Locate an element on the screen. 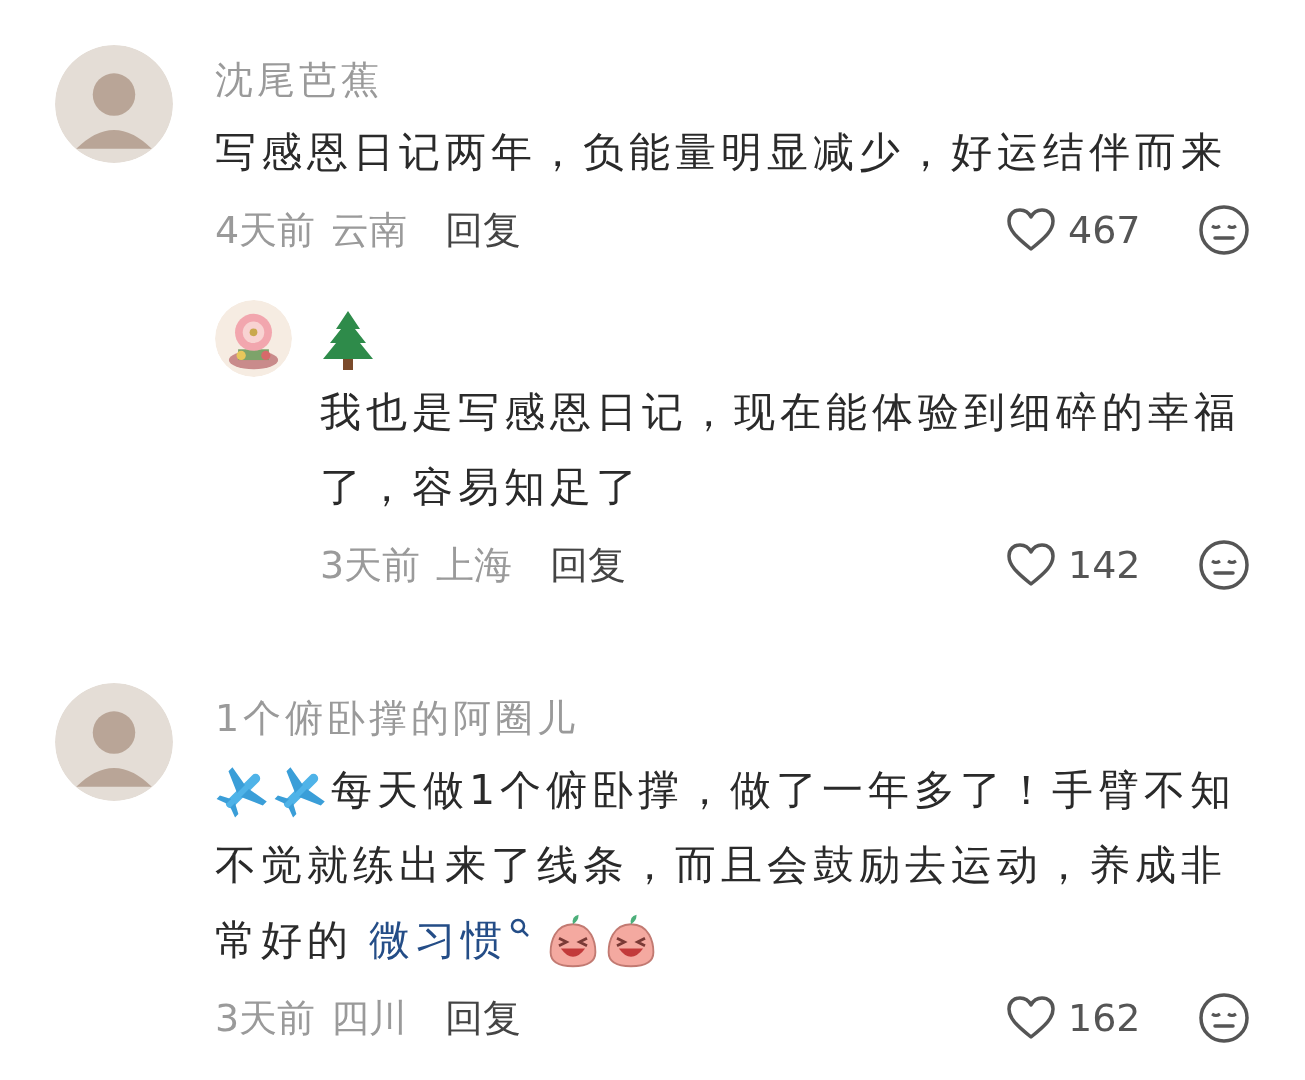 This screenshot has width=1305, height=1080. topic-link: 微习惯 is located at coordinates (438, 940).